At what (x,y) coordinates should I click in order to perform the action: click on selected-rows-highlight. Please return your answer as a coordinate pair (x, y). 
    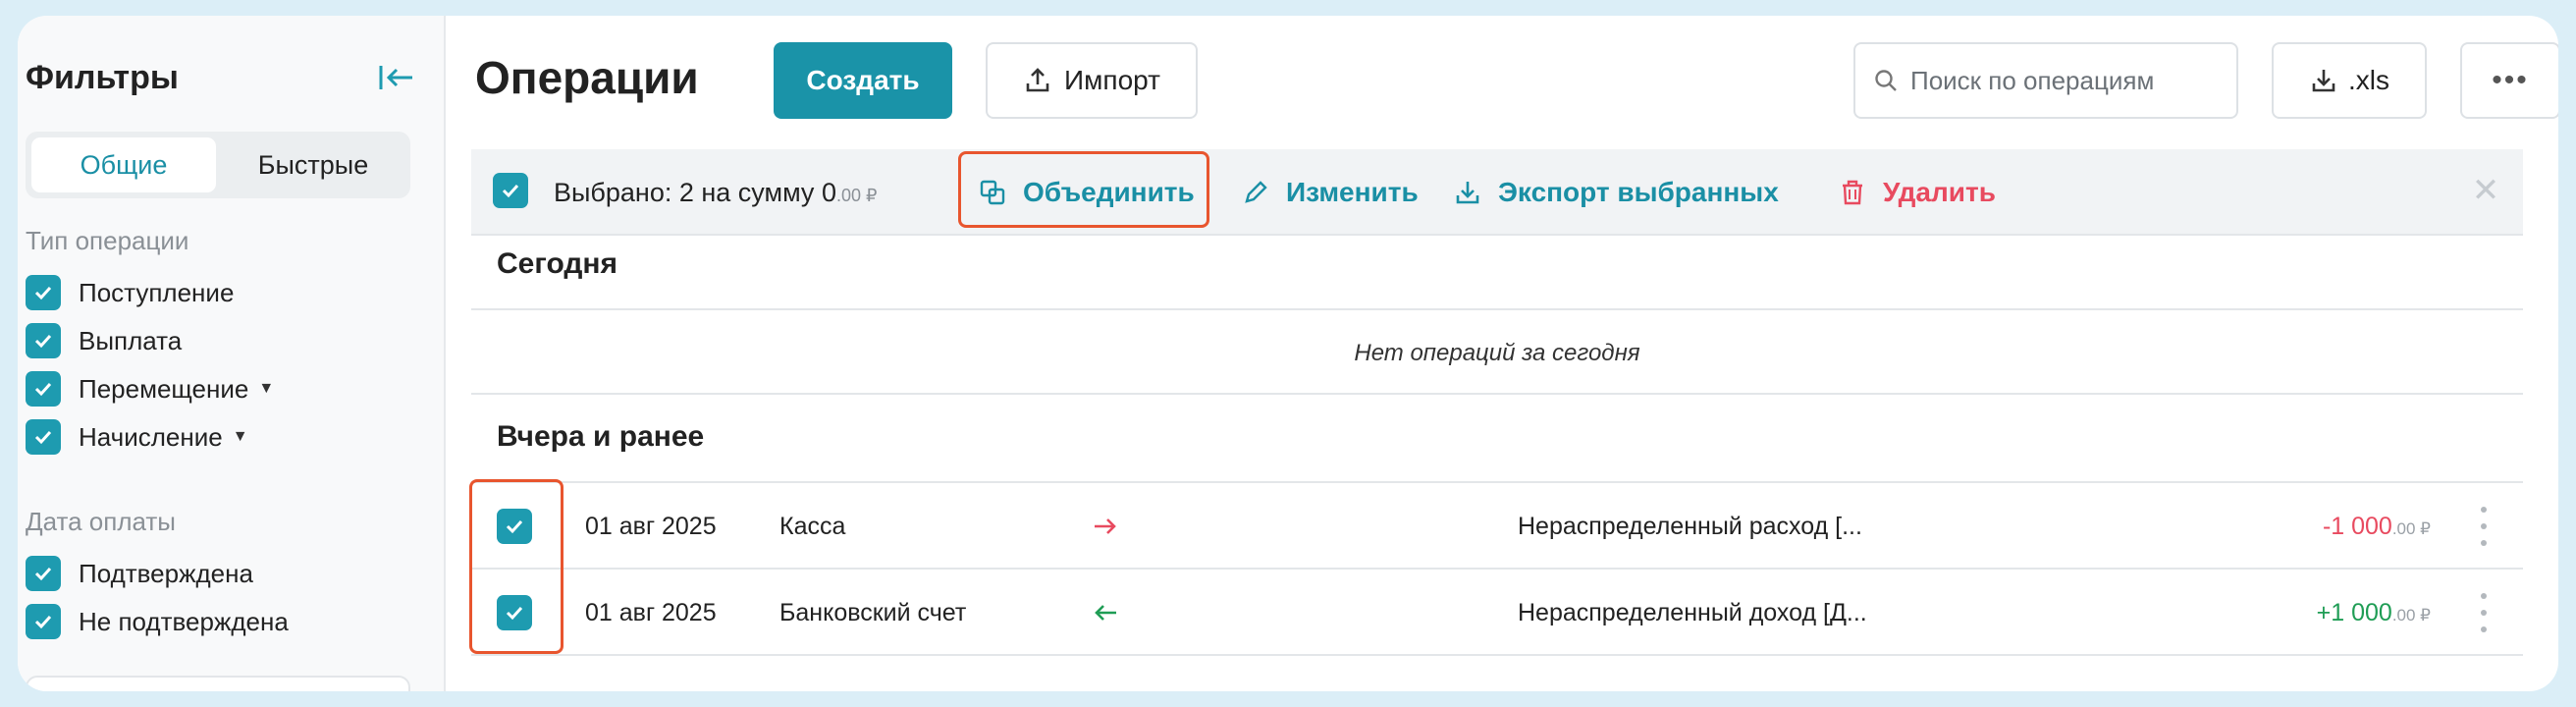
    Looking at the image, I should click on (516, 566).